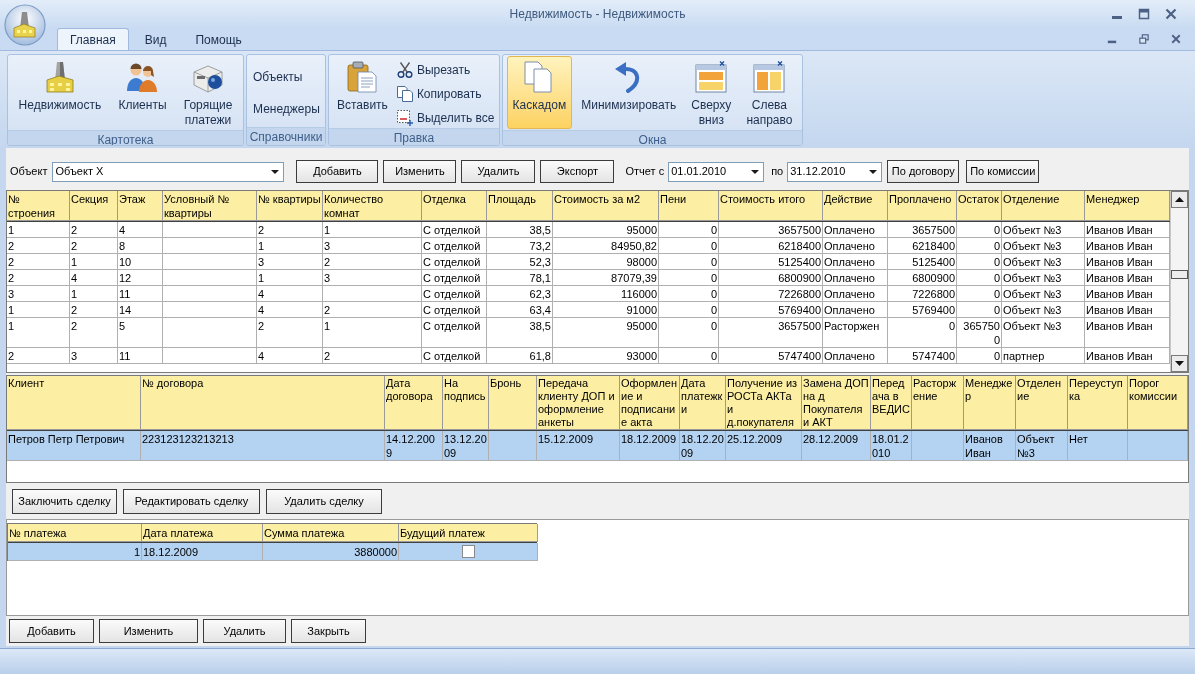 The width and height of the screenshot is (1195, 674). What do you see at coordinates (218, 39) in the screenshot?
I see `ribbon-tab: Помощь` at bounding box center [218, 39].